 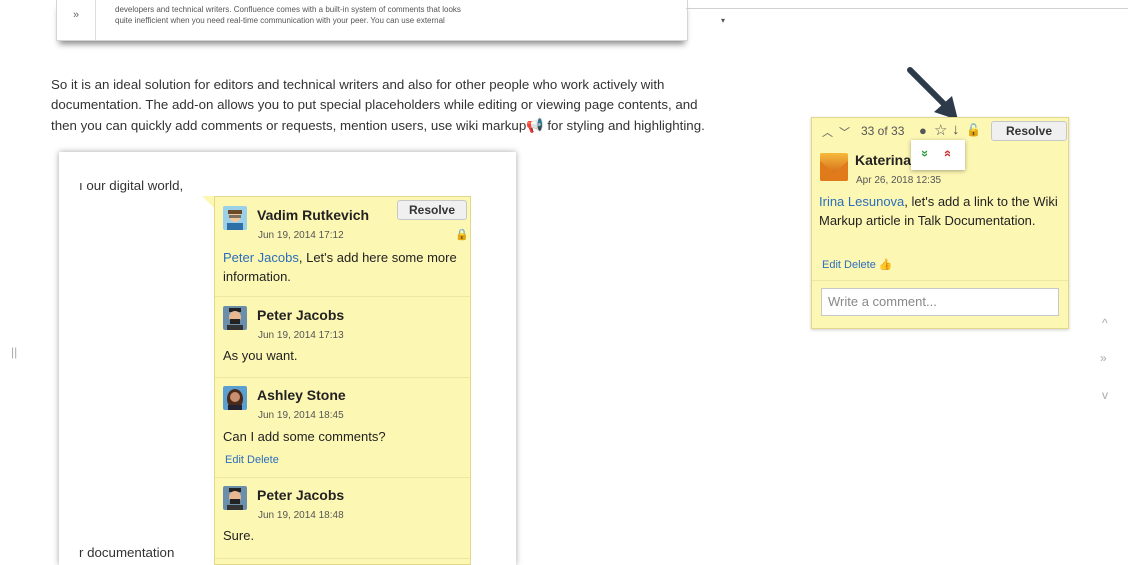 What do you see at coordinates (301, 395) in the screenshot?
I see `comment-author: Ashley Stone` at bounding box center [301, 395].